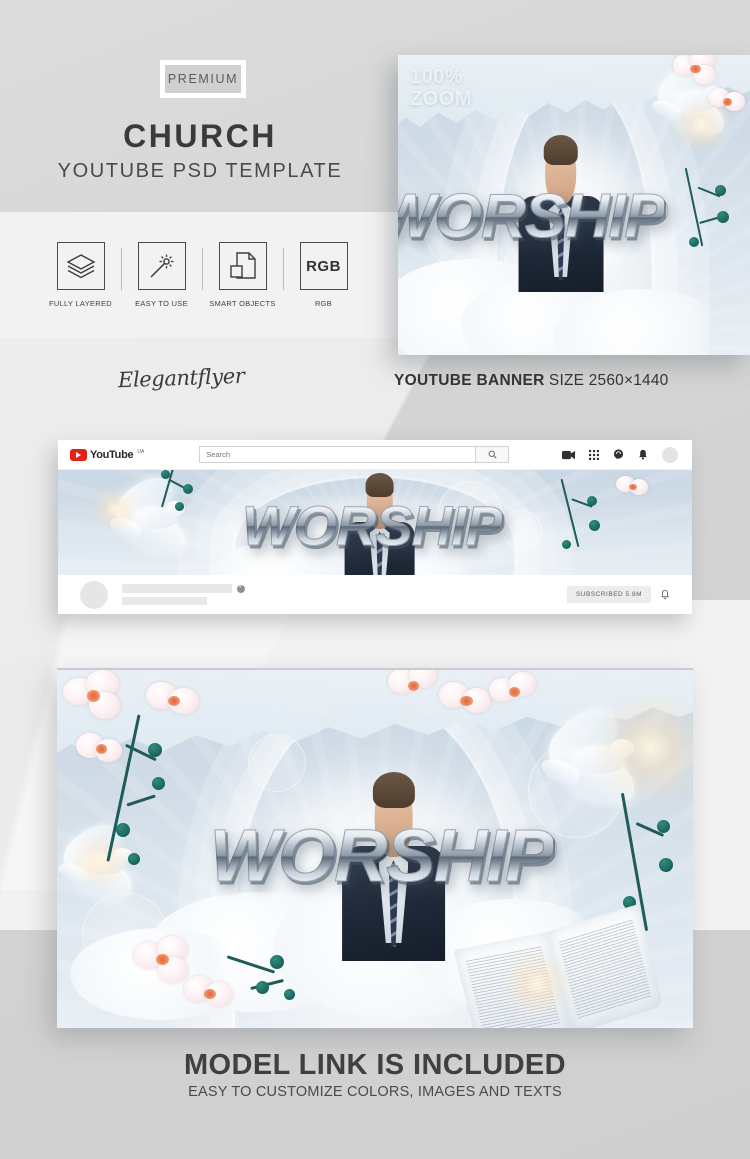  Describe the element at coordinates (78, 454) in the screenshot. I see `youtube-play-icon` at that location.